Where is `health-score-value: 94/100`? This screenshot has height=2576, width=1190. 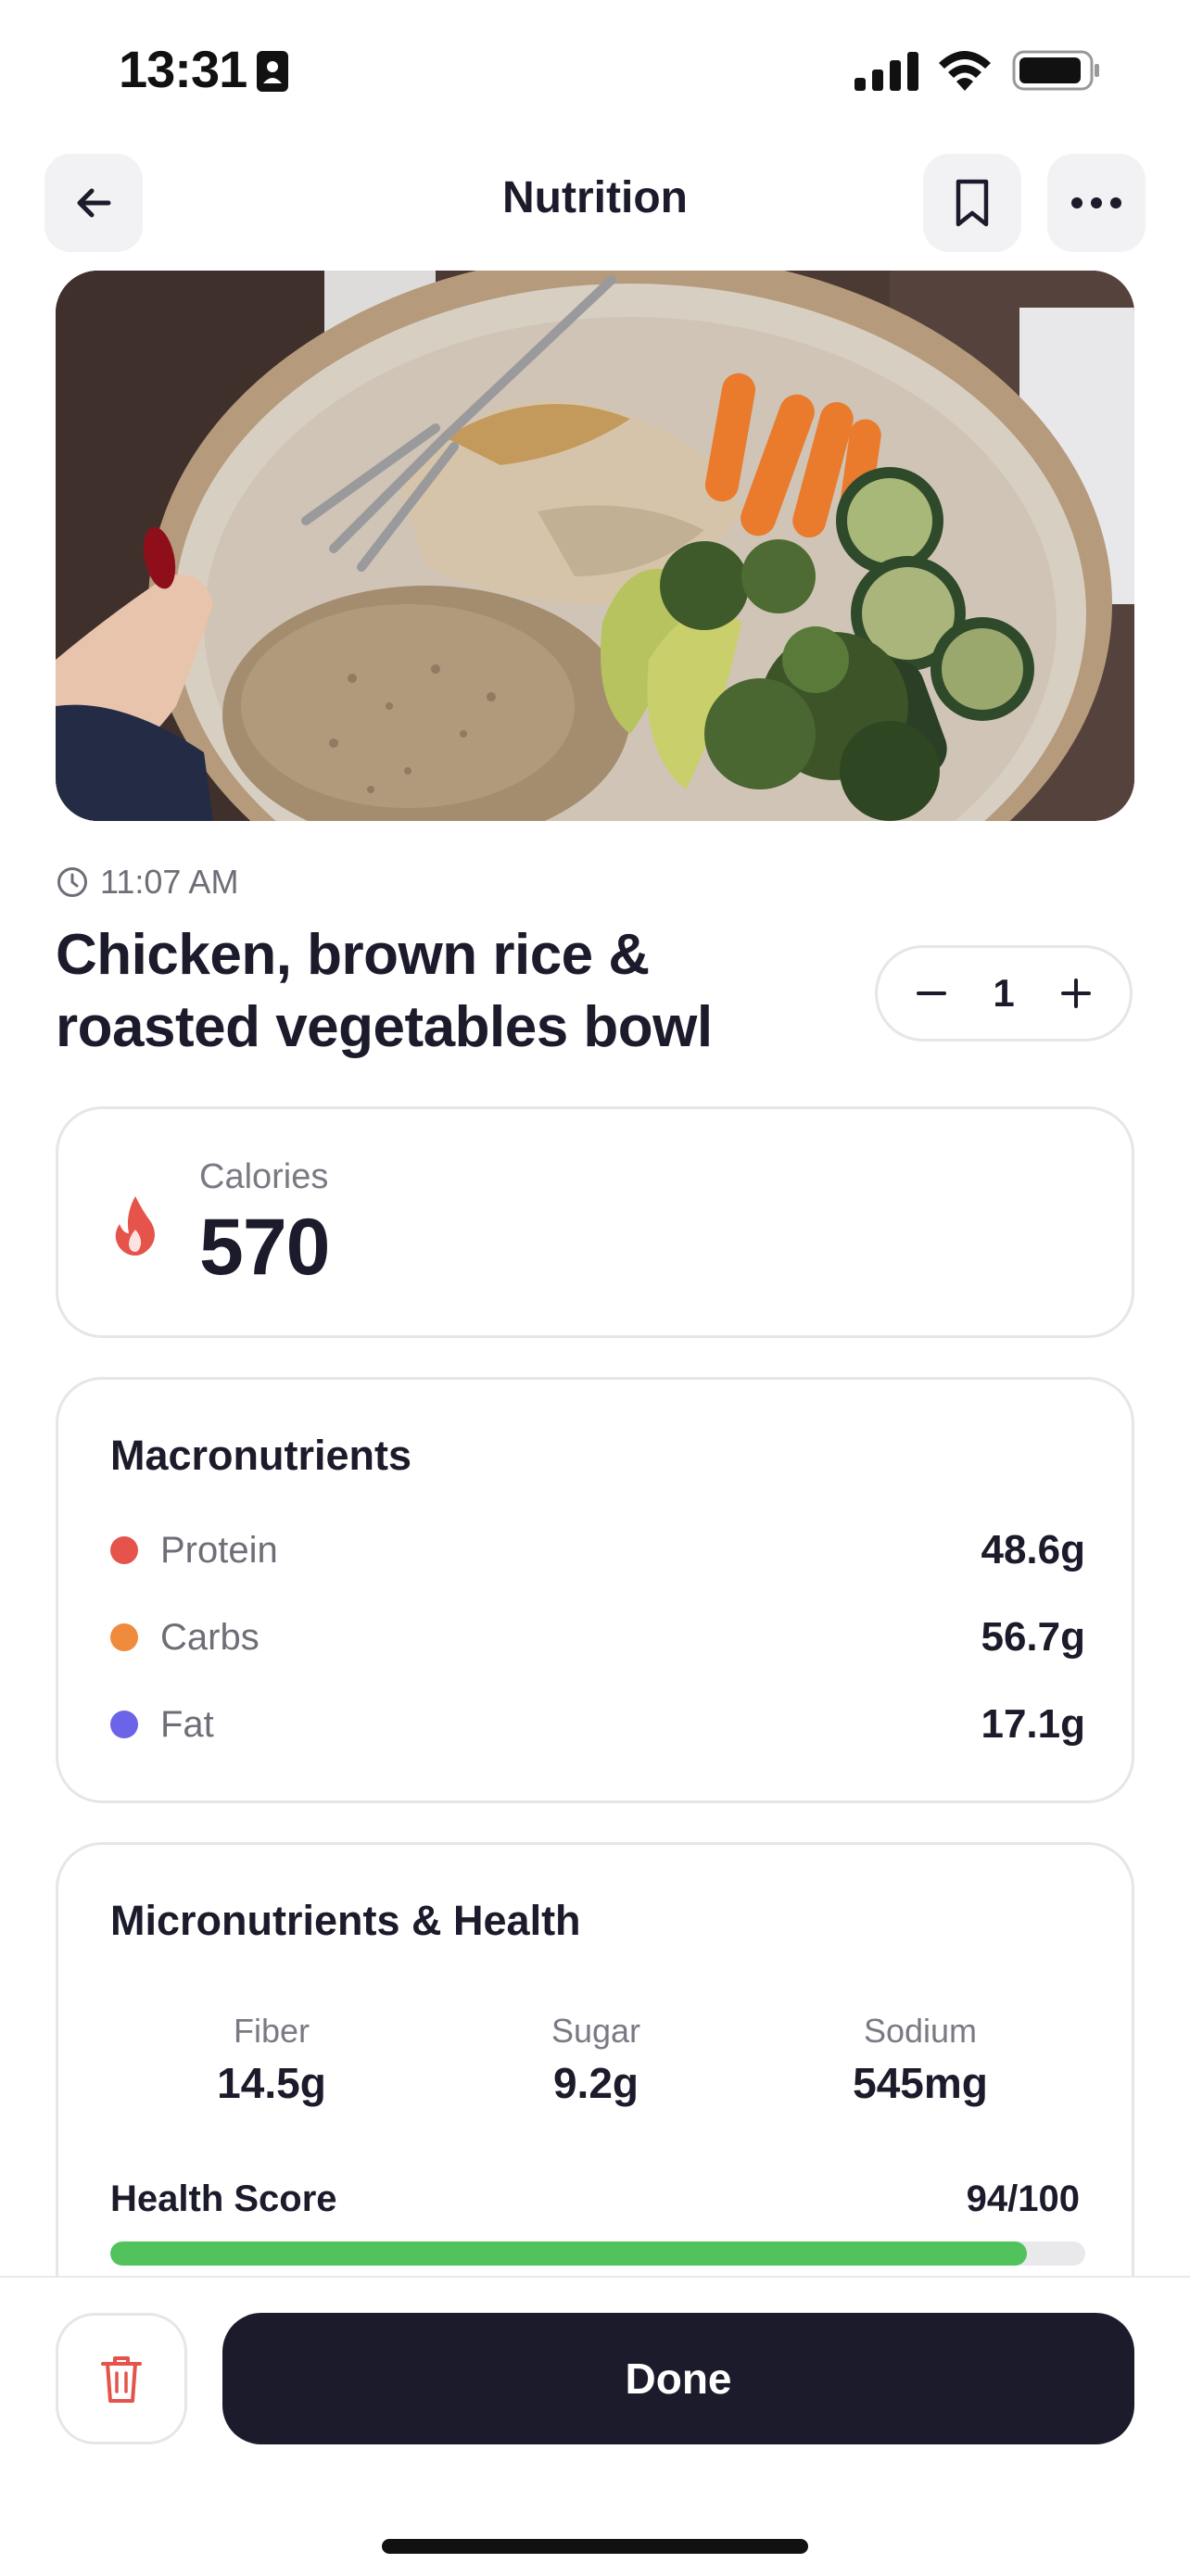
health-score-value: 94/100 is located at coordinates (1023, 2198).